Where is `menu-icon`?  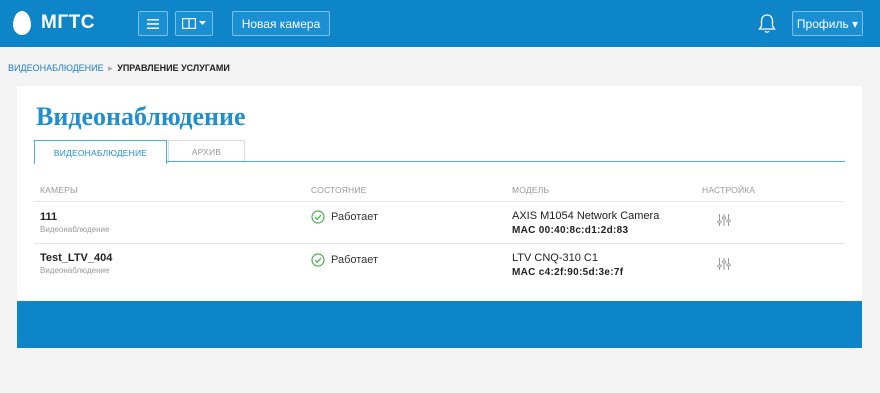
menu-icon is located at coordinates (153, 23).